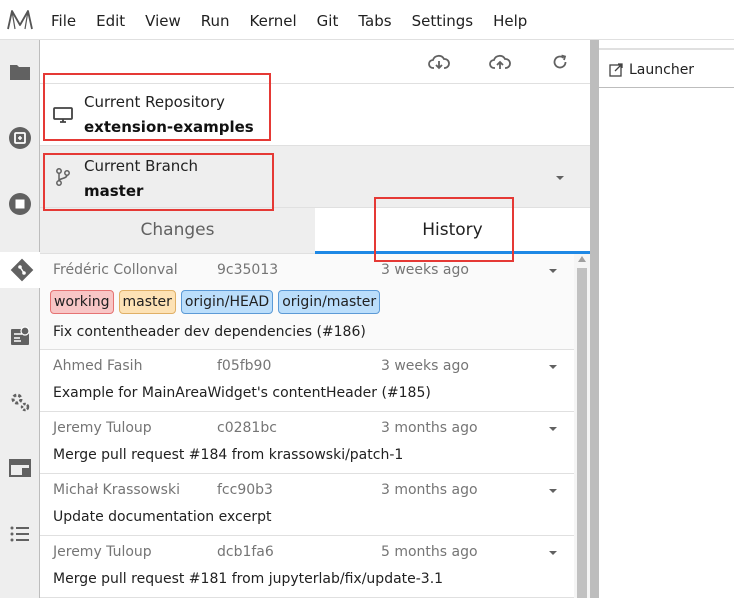 The width and height of the screenshot is (734, 598). Describe the element at coordinates (273, 20) in the screenshot. I see `menu-kernel: Kernel` at that location.